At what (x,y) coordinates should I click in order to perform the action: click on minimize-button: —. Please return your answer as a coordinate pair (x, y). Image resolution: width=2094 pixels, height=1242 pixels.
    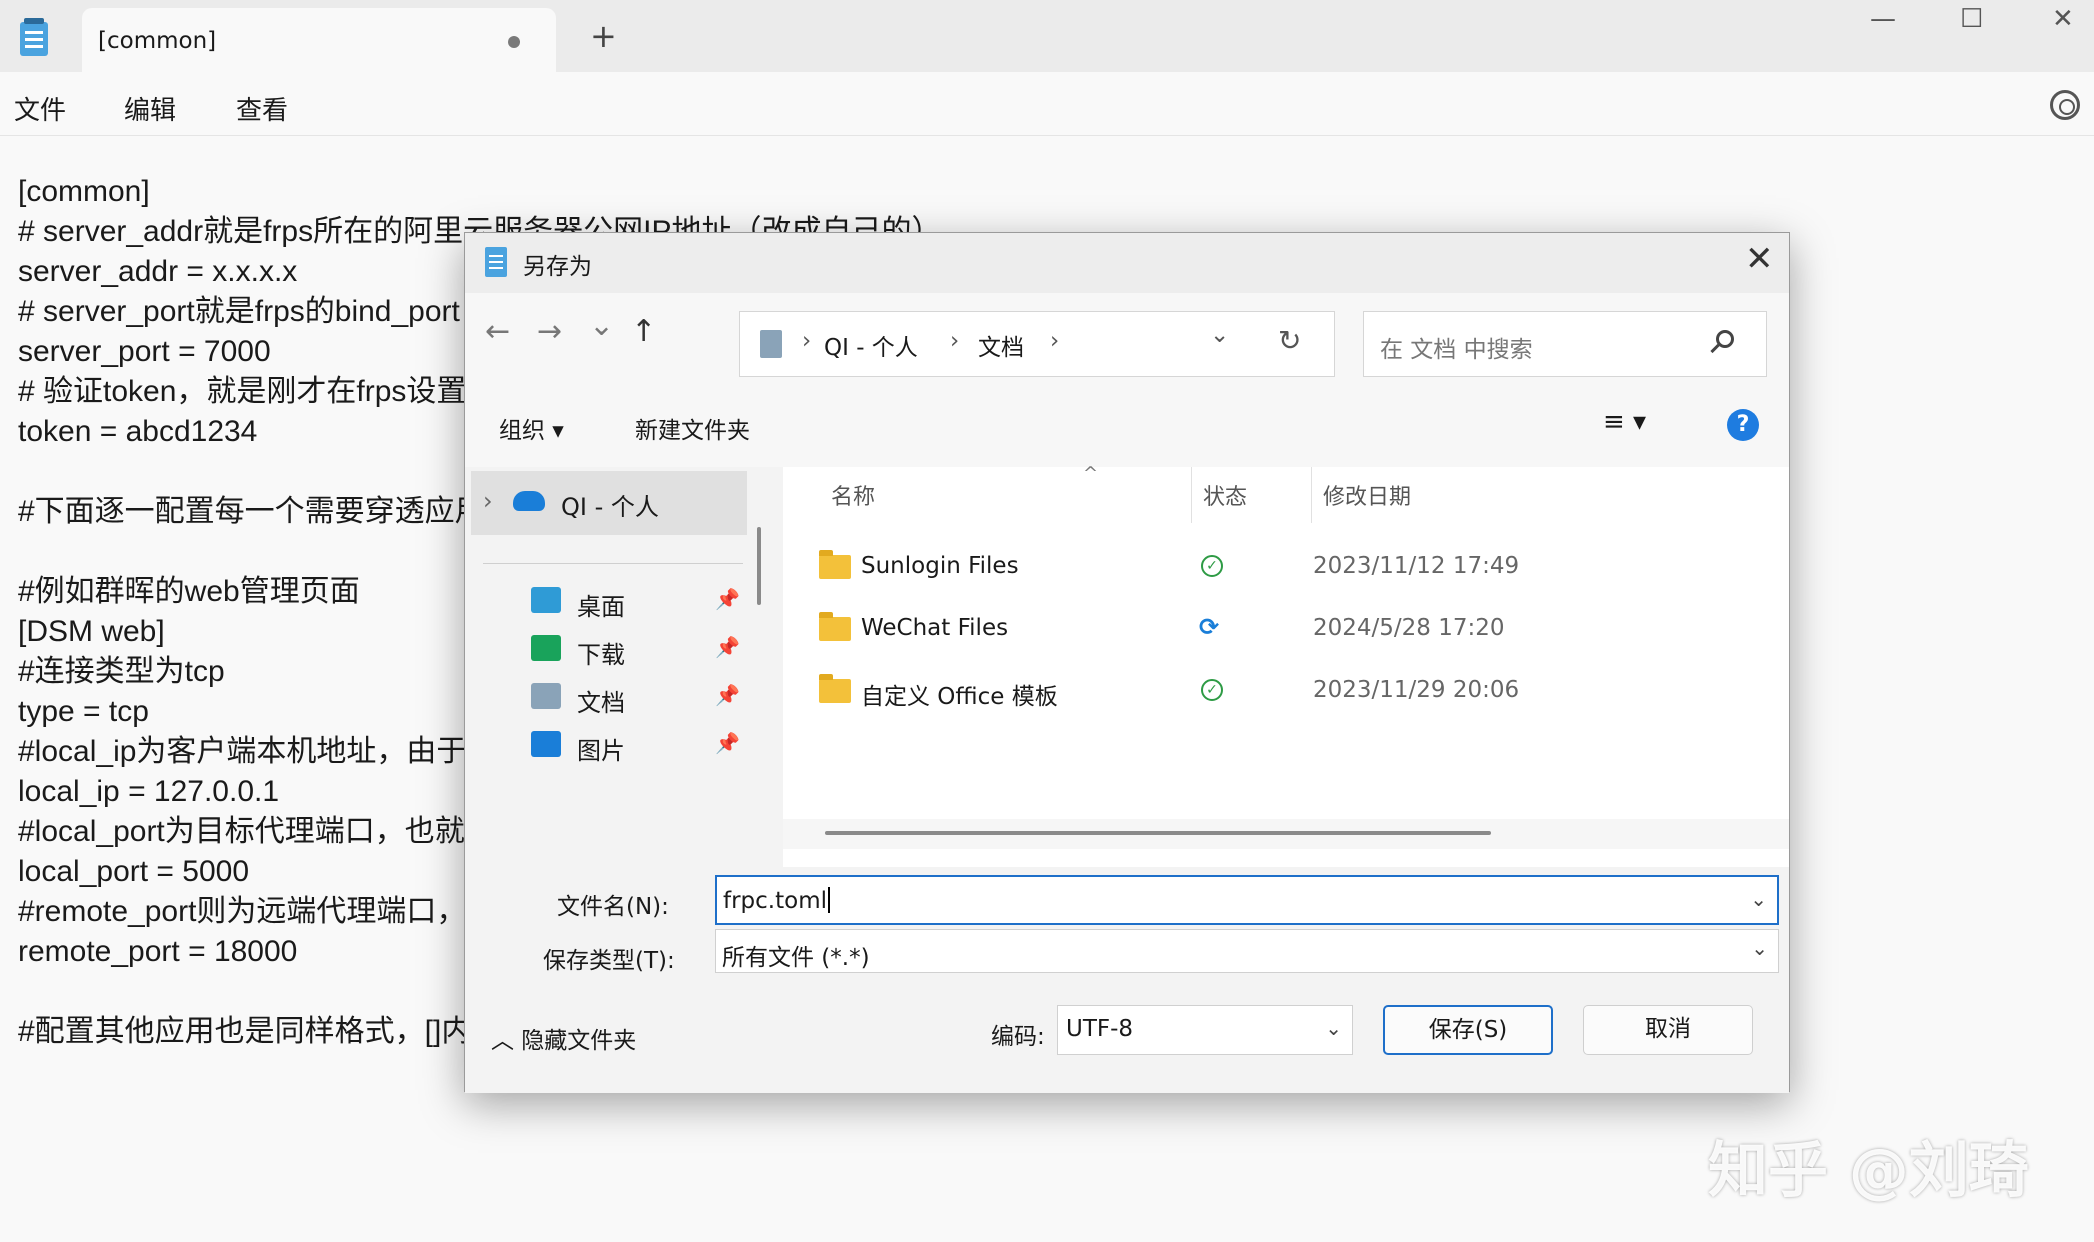
    Looking at the image, I should click on (1883, 19).